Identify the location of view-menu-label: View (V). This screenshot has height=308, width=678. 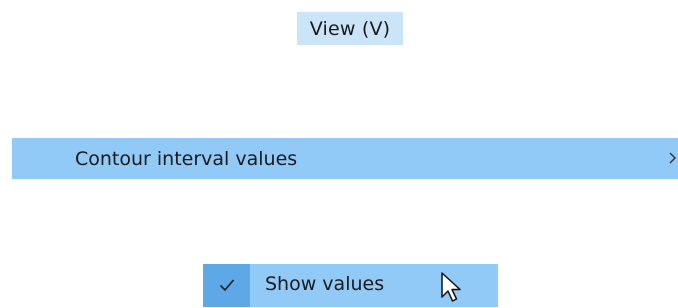
(350, 28).